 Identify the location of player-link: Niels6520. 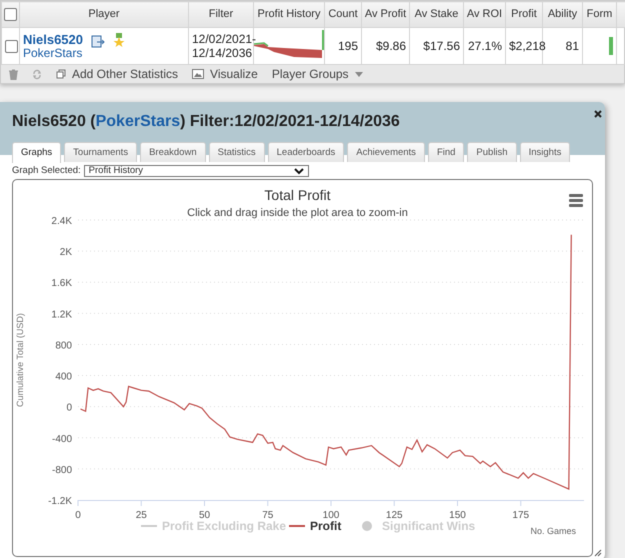
(53, 39).